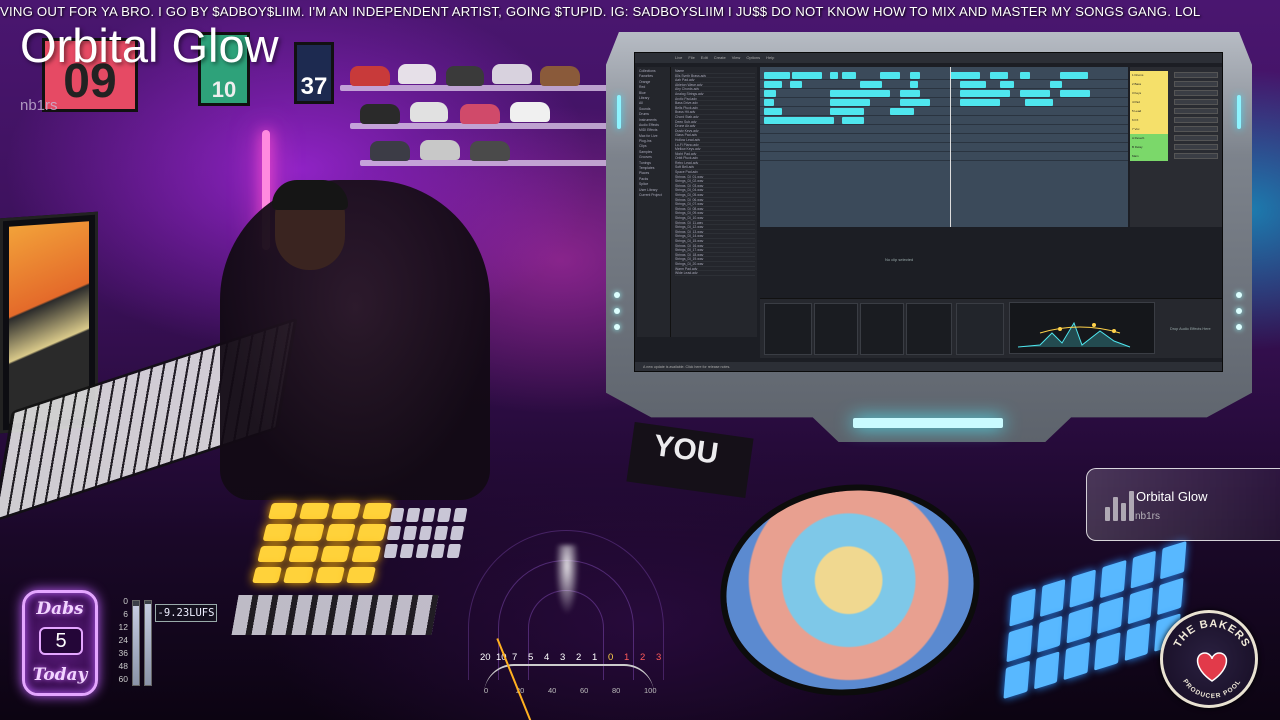 This screenshot has width=1280, height=720. I want to click on sticker-panel: YOU, so click(690, 460).